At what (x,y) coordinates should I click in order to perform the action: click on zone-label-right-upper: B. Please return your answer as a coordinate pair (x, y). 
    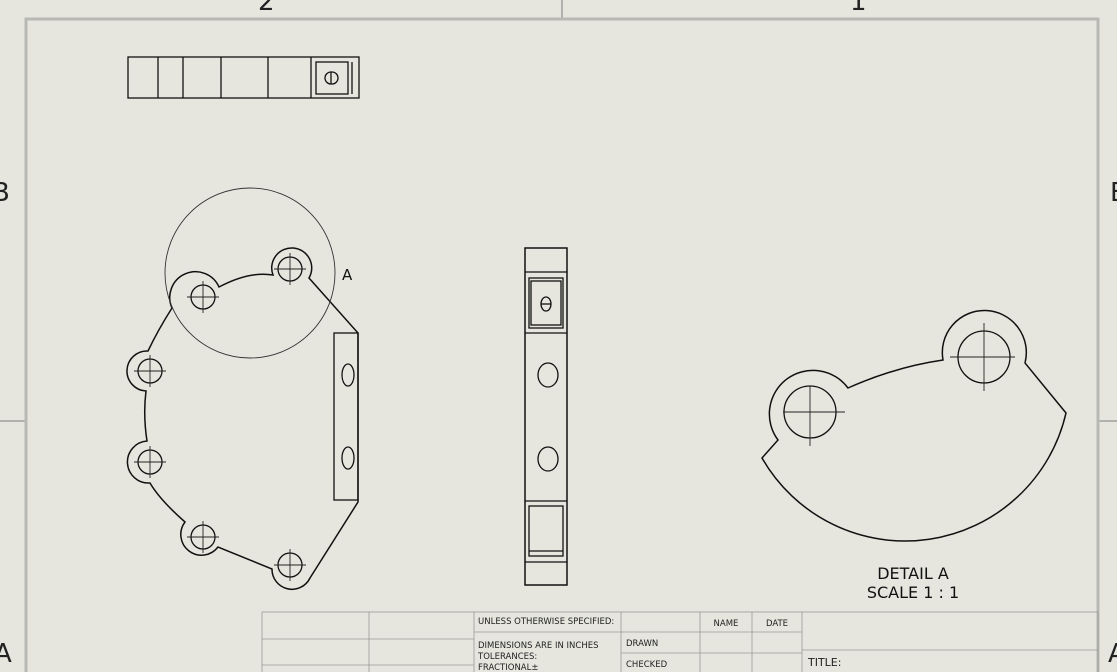
    Looking at the image, I should click on (1113, 193).